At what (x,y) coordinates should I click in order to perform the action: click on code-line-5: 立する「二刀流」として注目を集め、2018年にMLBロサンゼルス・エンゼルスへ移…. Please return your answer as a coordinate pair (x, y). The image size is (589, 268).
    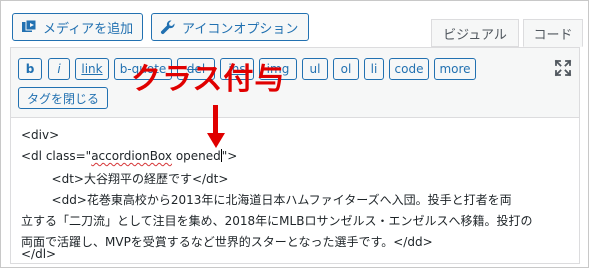
    Looking at the image, I should click on (277, 221).